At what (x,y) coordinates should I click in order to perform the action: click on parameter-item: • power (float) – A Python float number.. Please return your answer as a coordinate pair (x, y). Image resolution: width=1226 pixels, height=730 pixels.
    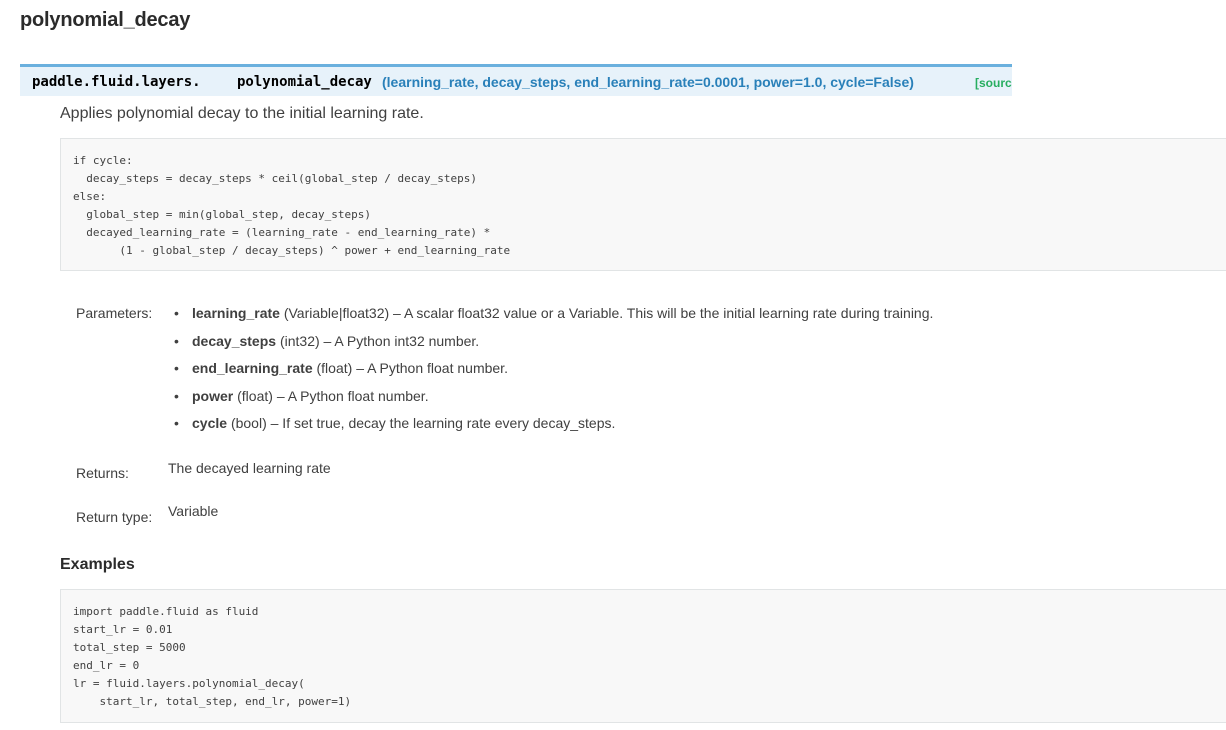
    Looking at the image, I should click on (301, 395).